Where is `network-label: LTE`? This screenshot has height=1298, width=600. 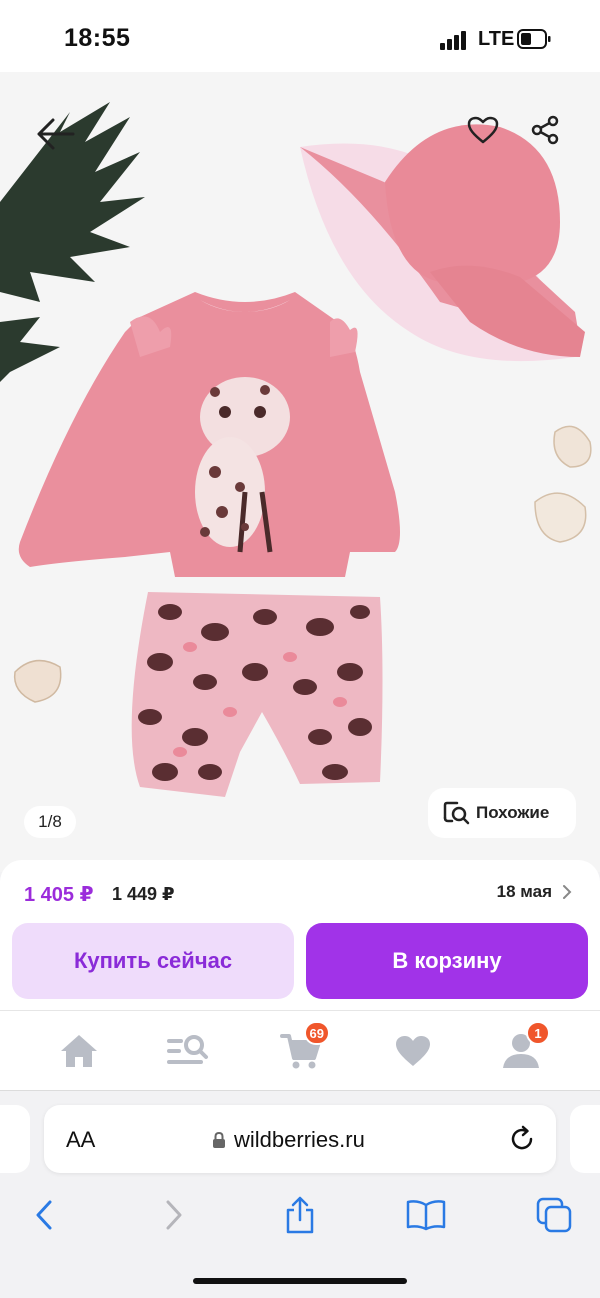
network-label: LTE is located at coordinates (496, 39).